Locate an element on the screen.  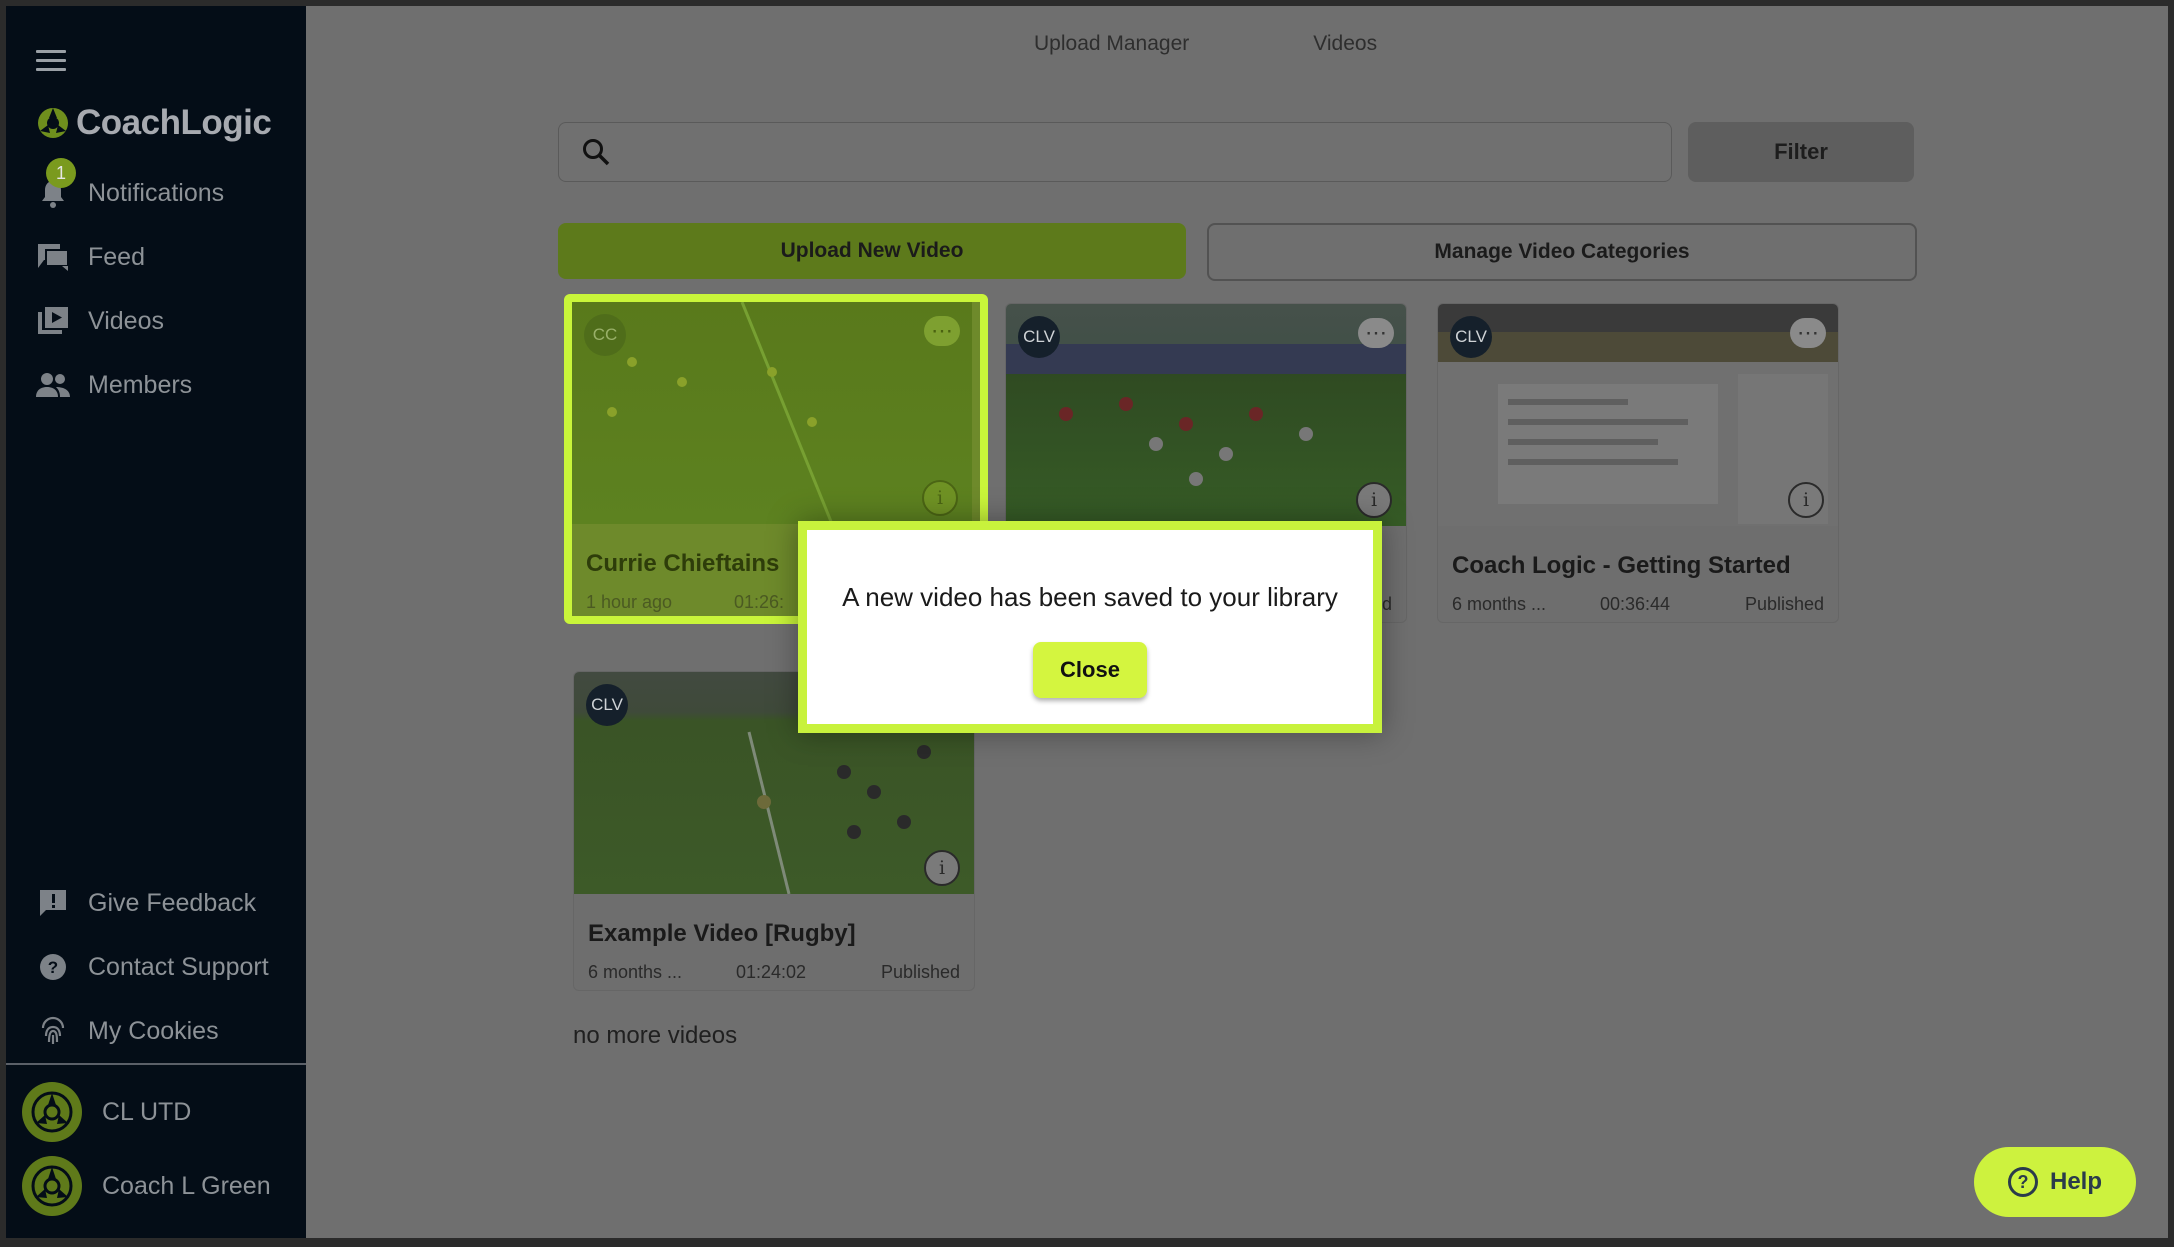
help-label: Help is located at coordinates (2075, 1181).